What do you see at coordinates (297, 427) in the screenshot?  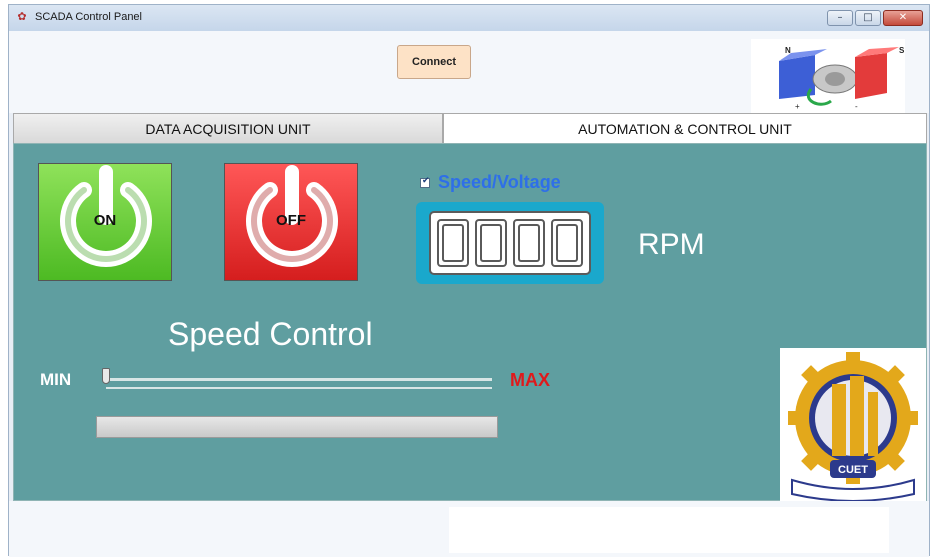 I see `speed-progress-bar` at bounding box center [297, 427].